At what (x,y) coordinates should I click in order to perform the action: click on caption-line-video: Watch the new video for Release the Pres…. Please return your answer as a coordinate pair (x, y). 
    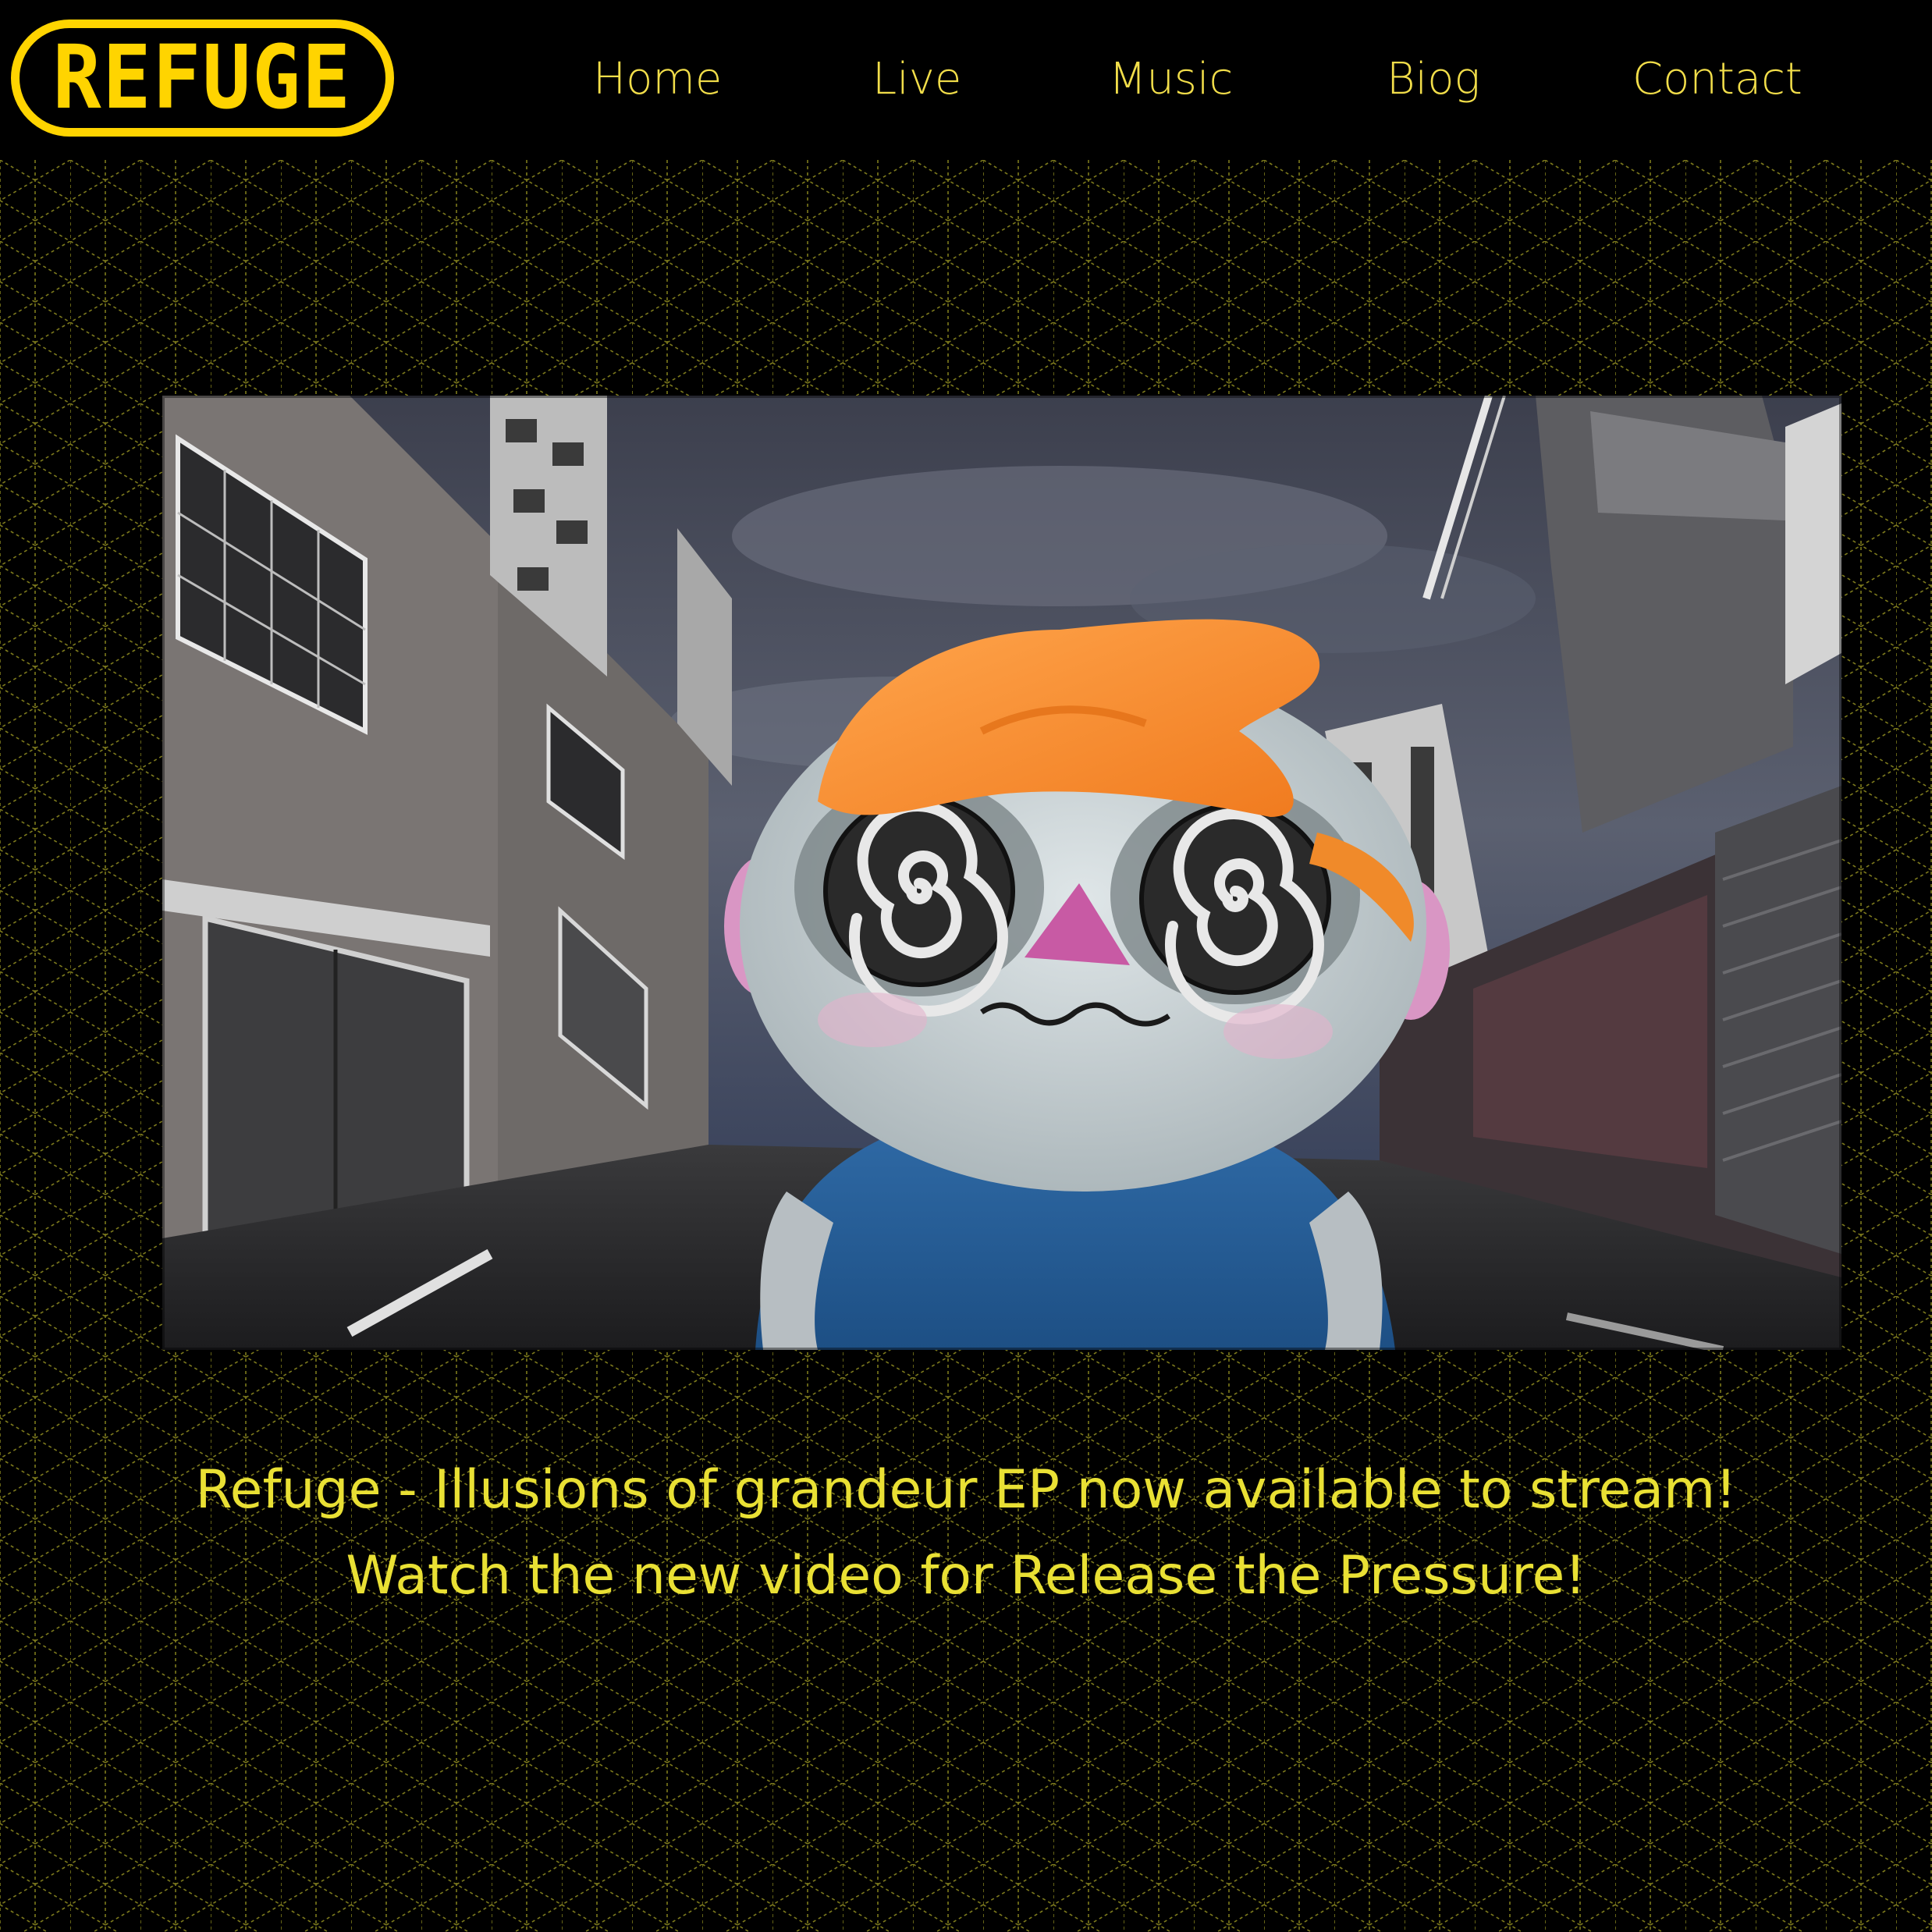
    Looking at the image, I should click on (966, 1576).